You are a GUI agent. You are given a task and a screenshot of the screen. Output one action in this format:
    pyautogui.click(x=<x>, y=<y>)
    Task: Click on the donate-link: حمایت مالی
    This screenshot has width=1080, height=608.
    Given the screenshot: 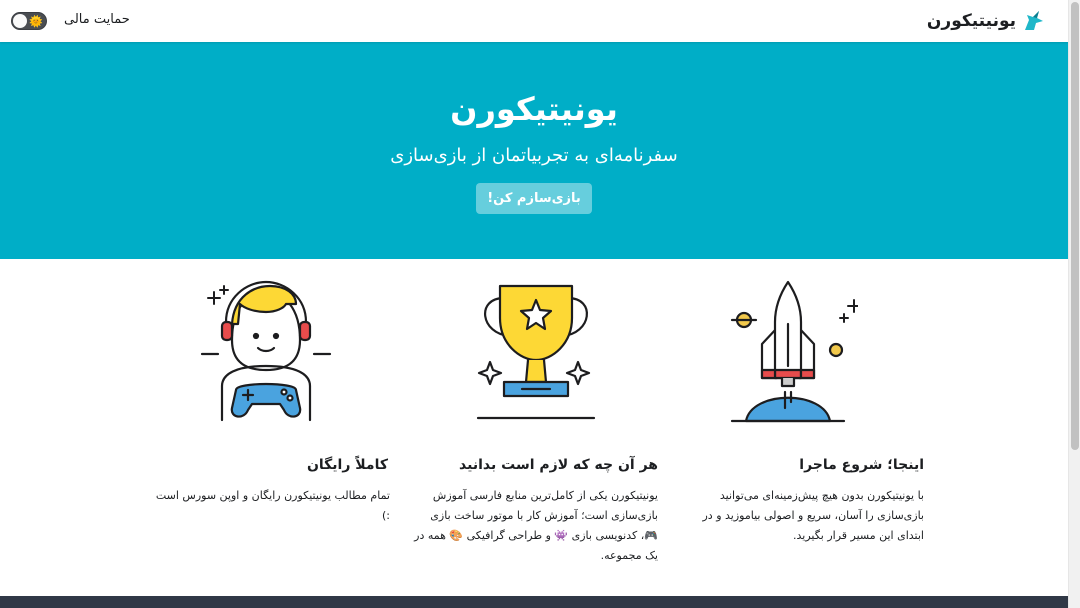 What is the action you would take?
    pyautogui.click(x=97, y=19)
    